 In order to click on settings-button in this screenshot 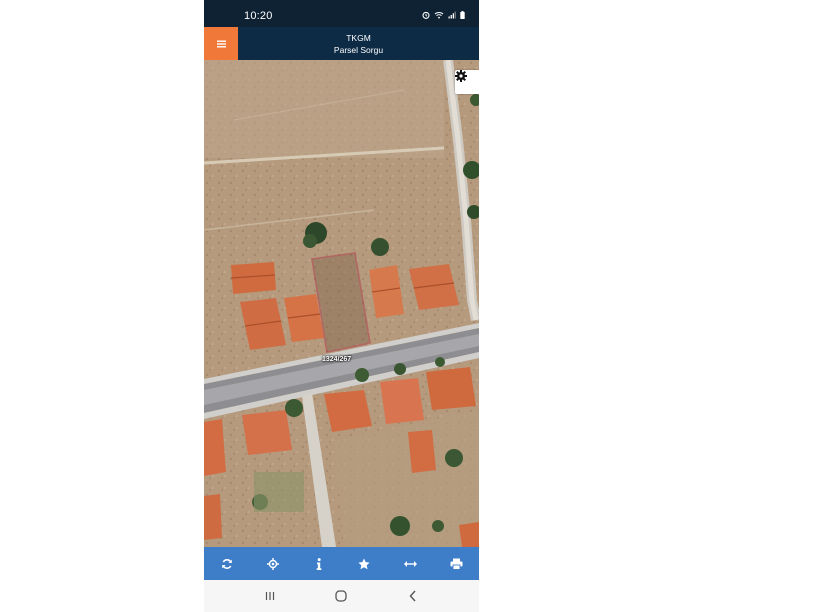, I will do `click(467, 82)`.